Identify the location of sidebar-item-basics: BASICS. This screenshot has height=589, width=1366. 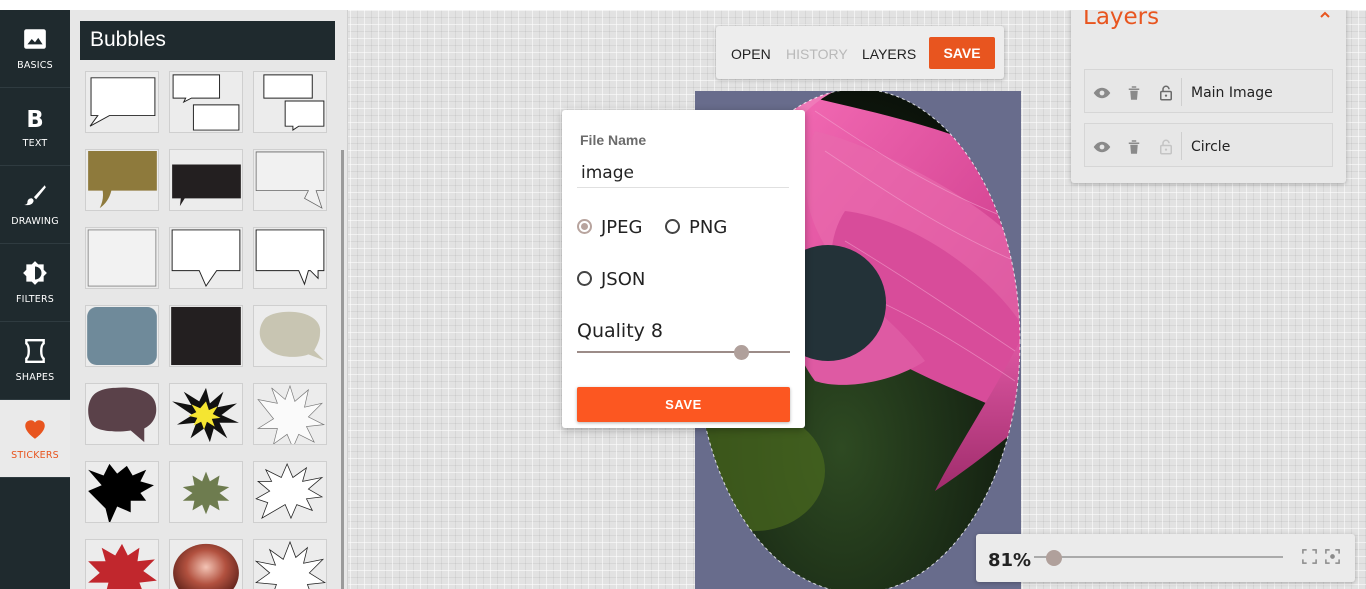
(35, 49).